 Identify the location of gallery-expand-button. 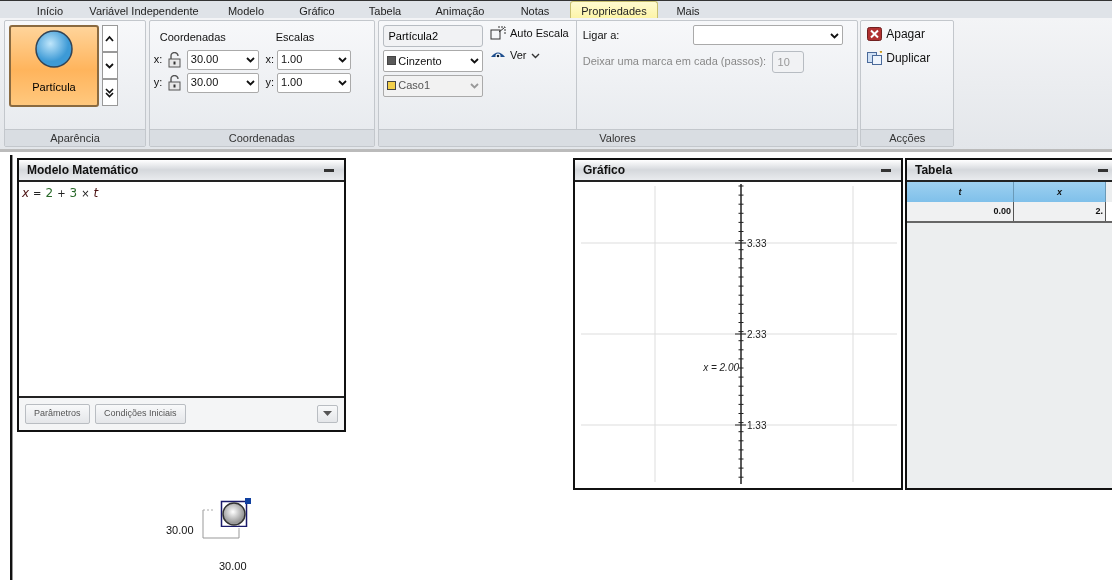
(109, 92).